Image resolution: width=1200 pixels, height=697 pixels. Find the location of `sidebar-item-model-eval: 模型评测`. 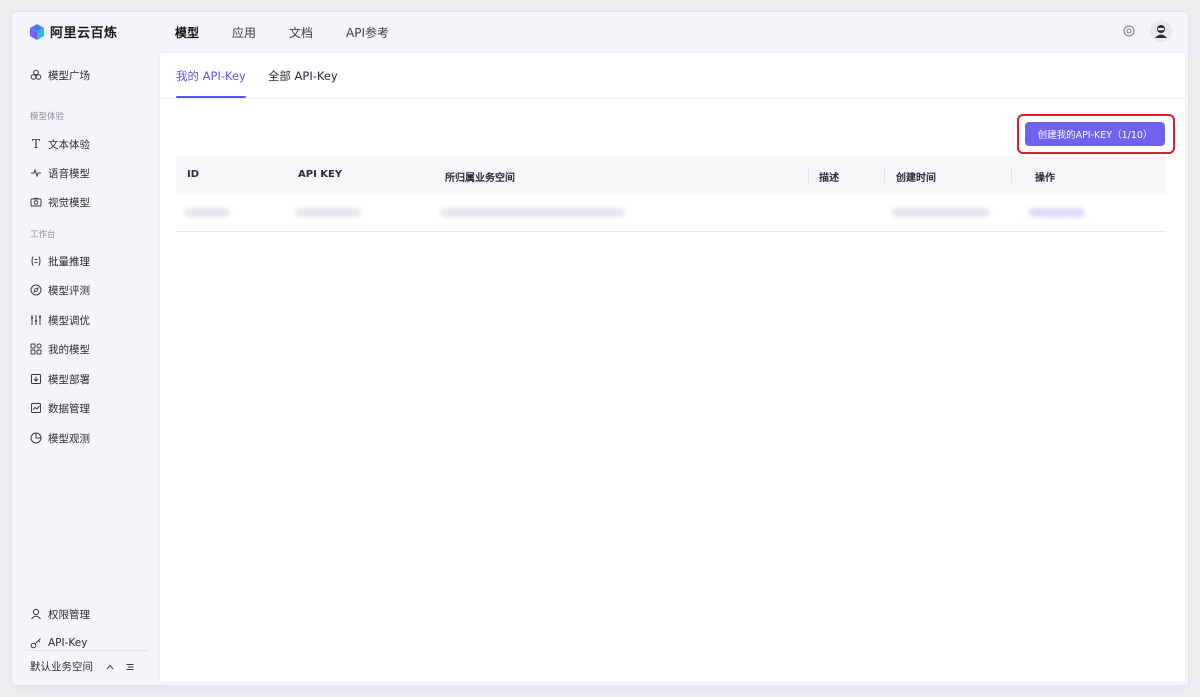

sidebar-item-model-eval: 模型评测 is located at coordinates (60, 290).